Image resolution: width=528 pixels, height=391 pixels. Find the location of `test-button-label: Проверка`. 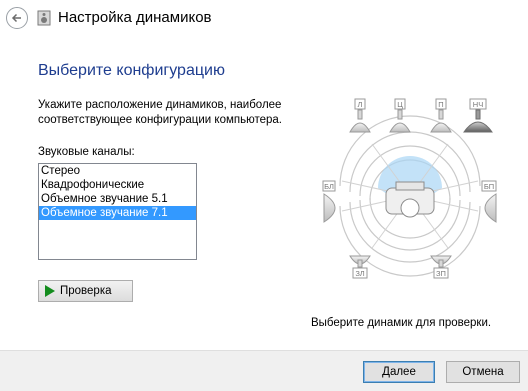

test-button-label: Проверка is located at coordinates (86, 291).